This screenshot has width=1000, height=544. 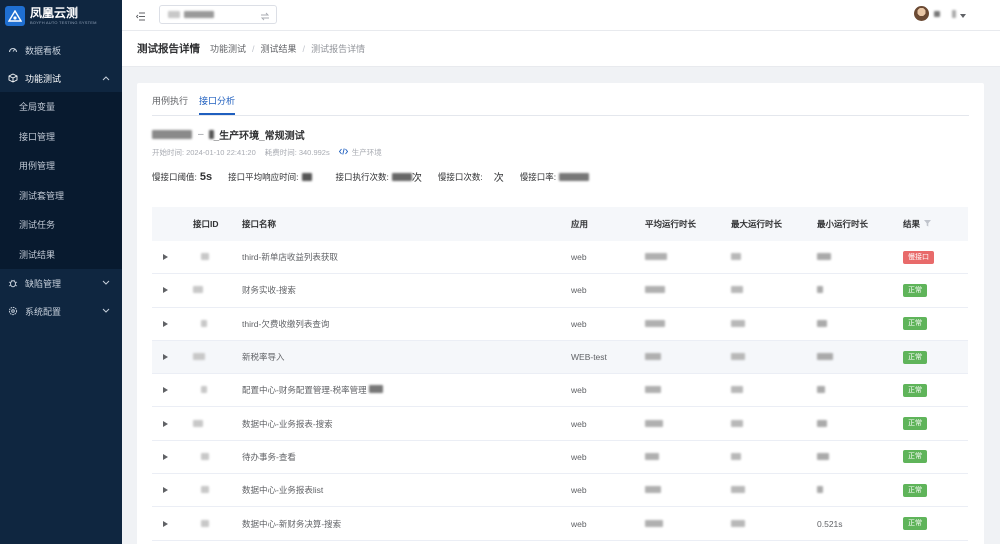 I want to click on sidebar-item-api-management: 接口管理, so click(x=61, y=137).